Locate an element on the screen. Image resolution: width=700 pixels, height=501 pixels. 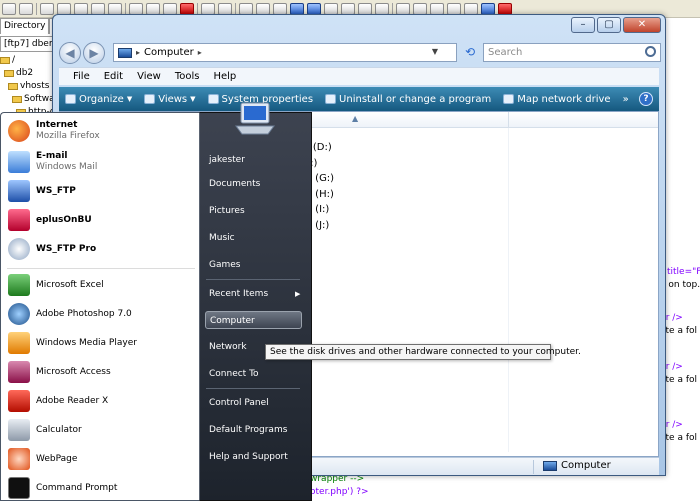
abc-icon is located at coordinates (382, 8).